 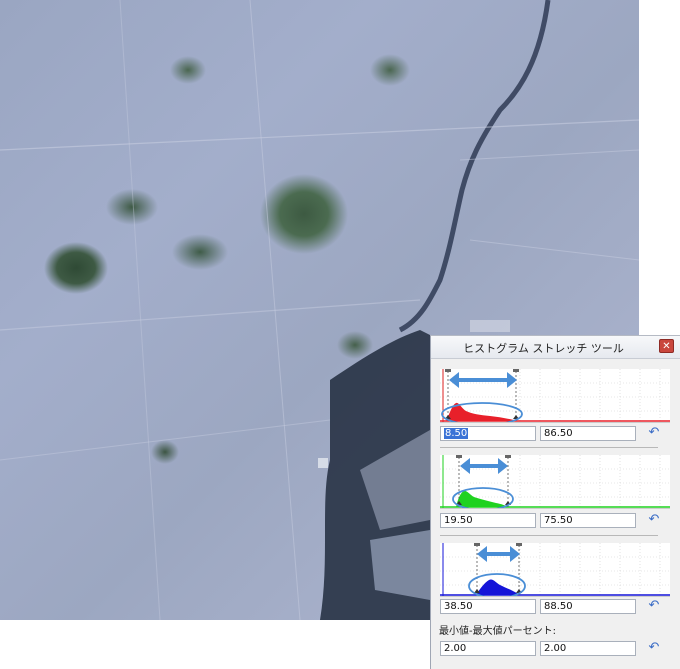 What do you see at coordinates (588, 648) in the screenshot?
I see `percent-max-field: 2.00` at bounding box center [588, 648].